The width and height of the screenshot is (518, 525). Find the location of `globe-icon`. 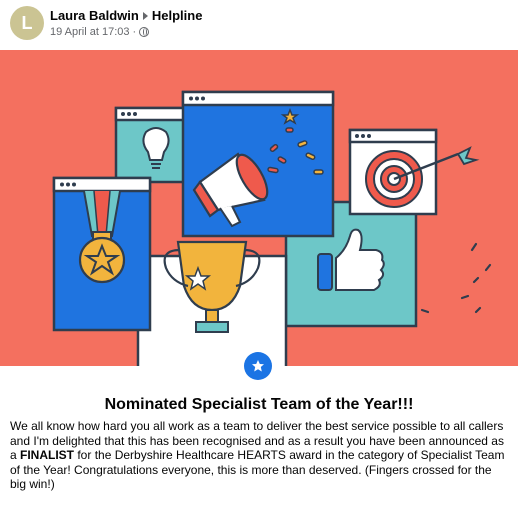

globe-icon is located at coordinates (144, 32).